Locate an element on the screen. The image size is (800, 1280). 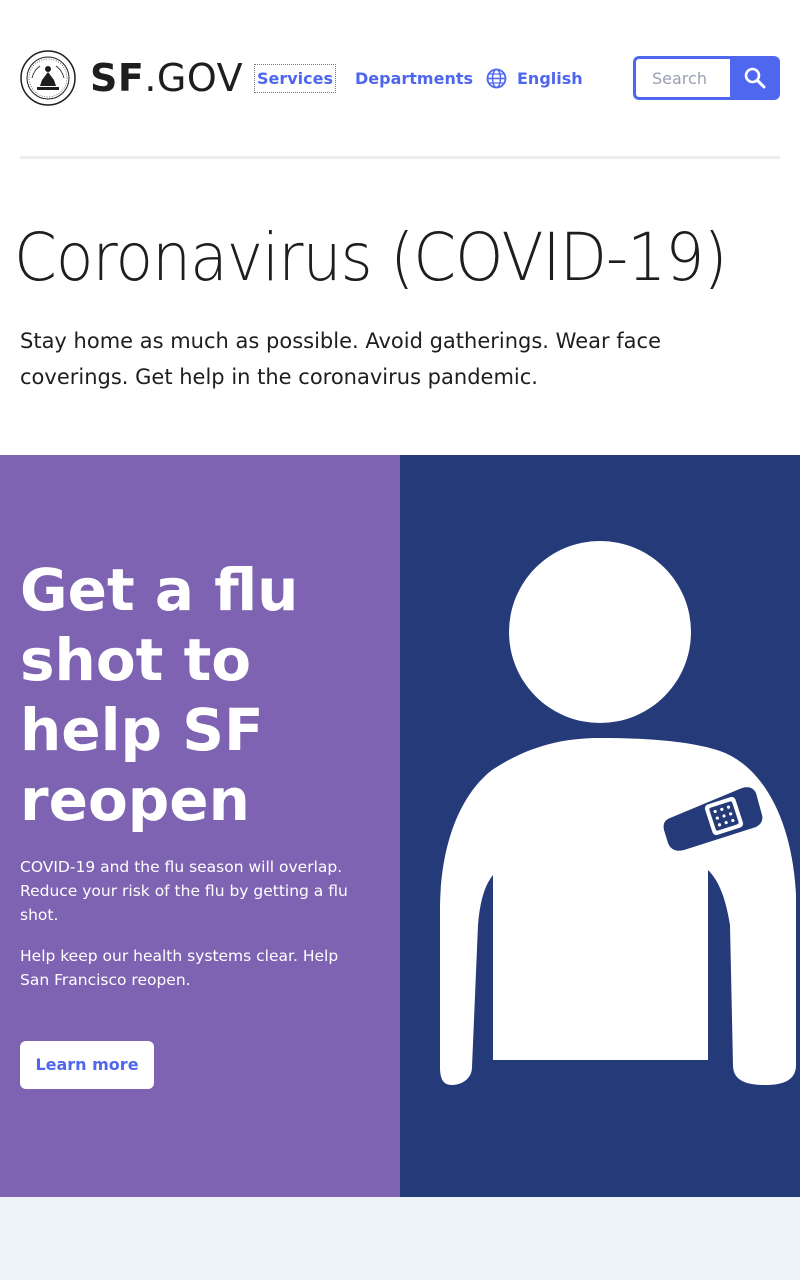
nav-services-link: Services is located at coordinates (295, 78).